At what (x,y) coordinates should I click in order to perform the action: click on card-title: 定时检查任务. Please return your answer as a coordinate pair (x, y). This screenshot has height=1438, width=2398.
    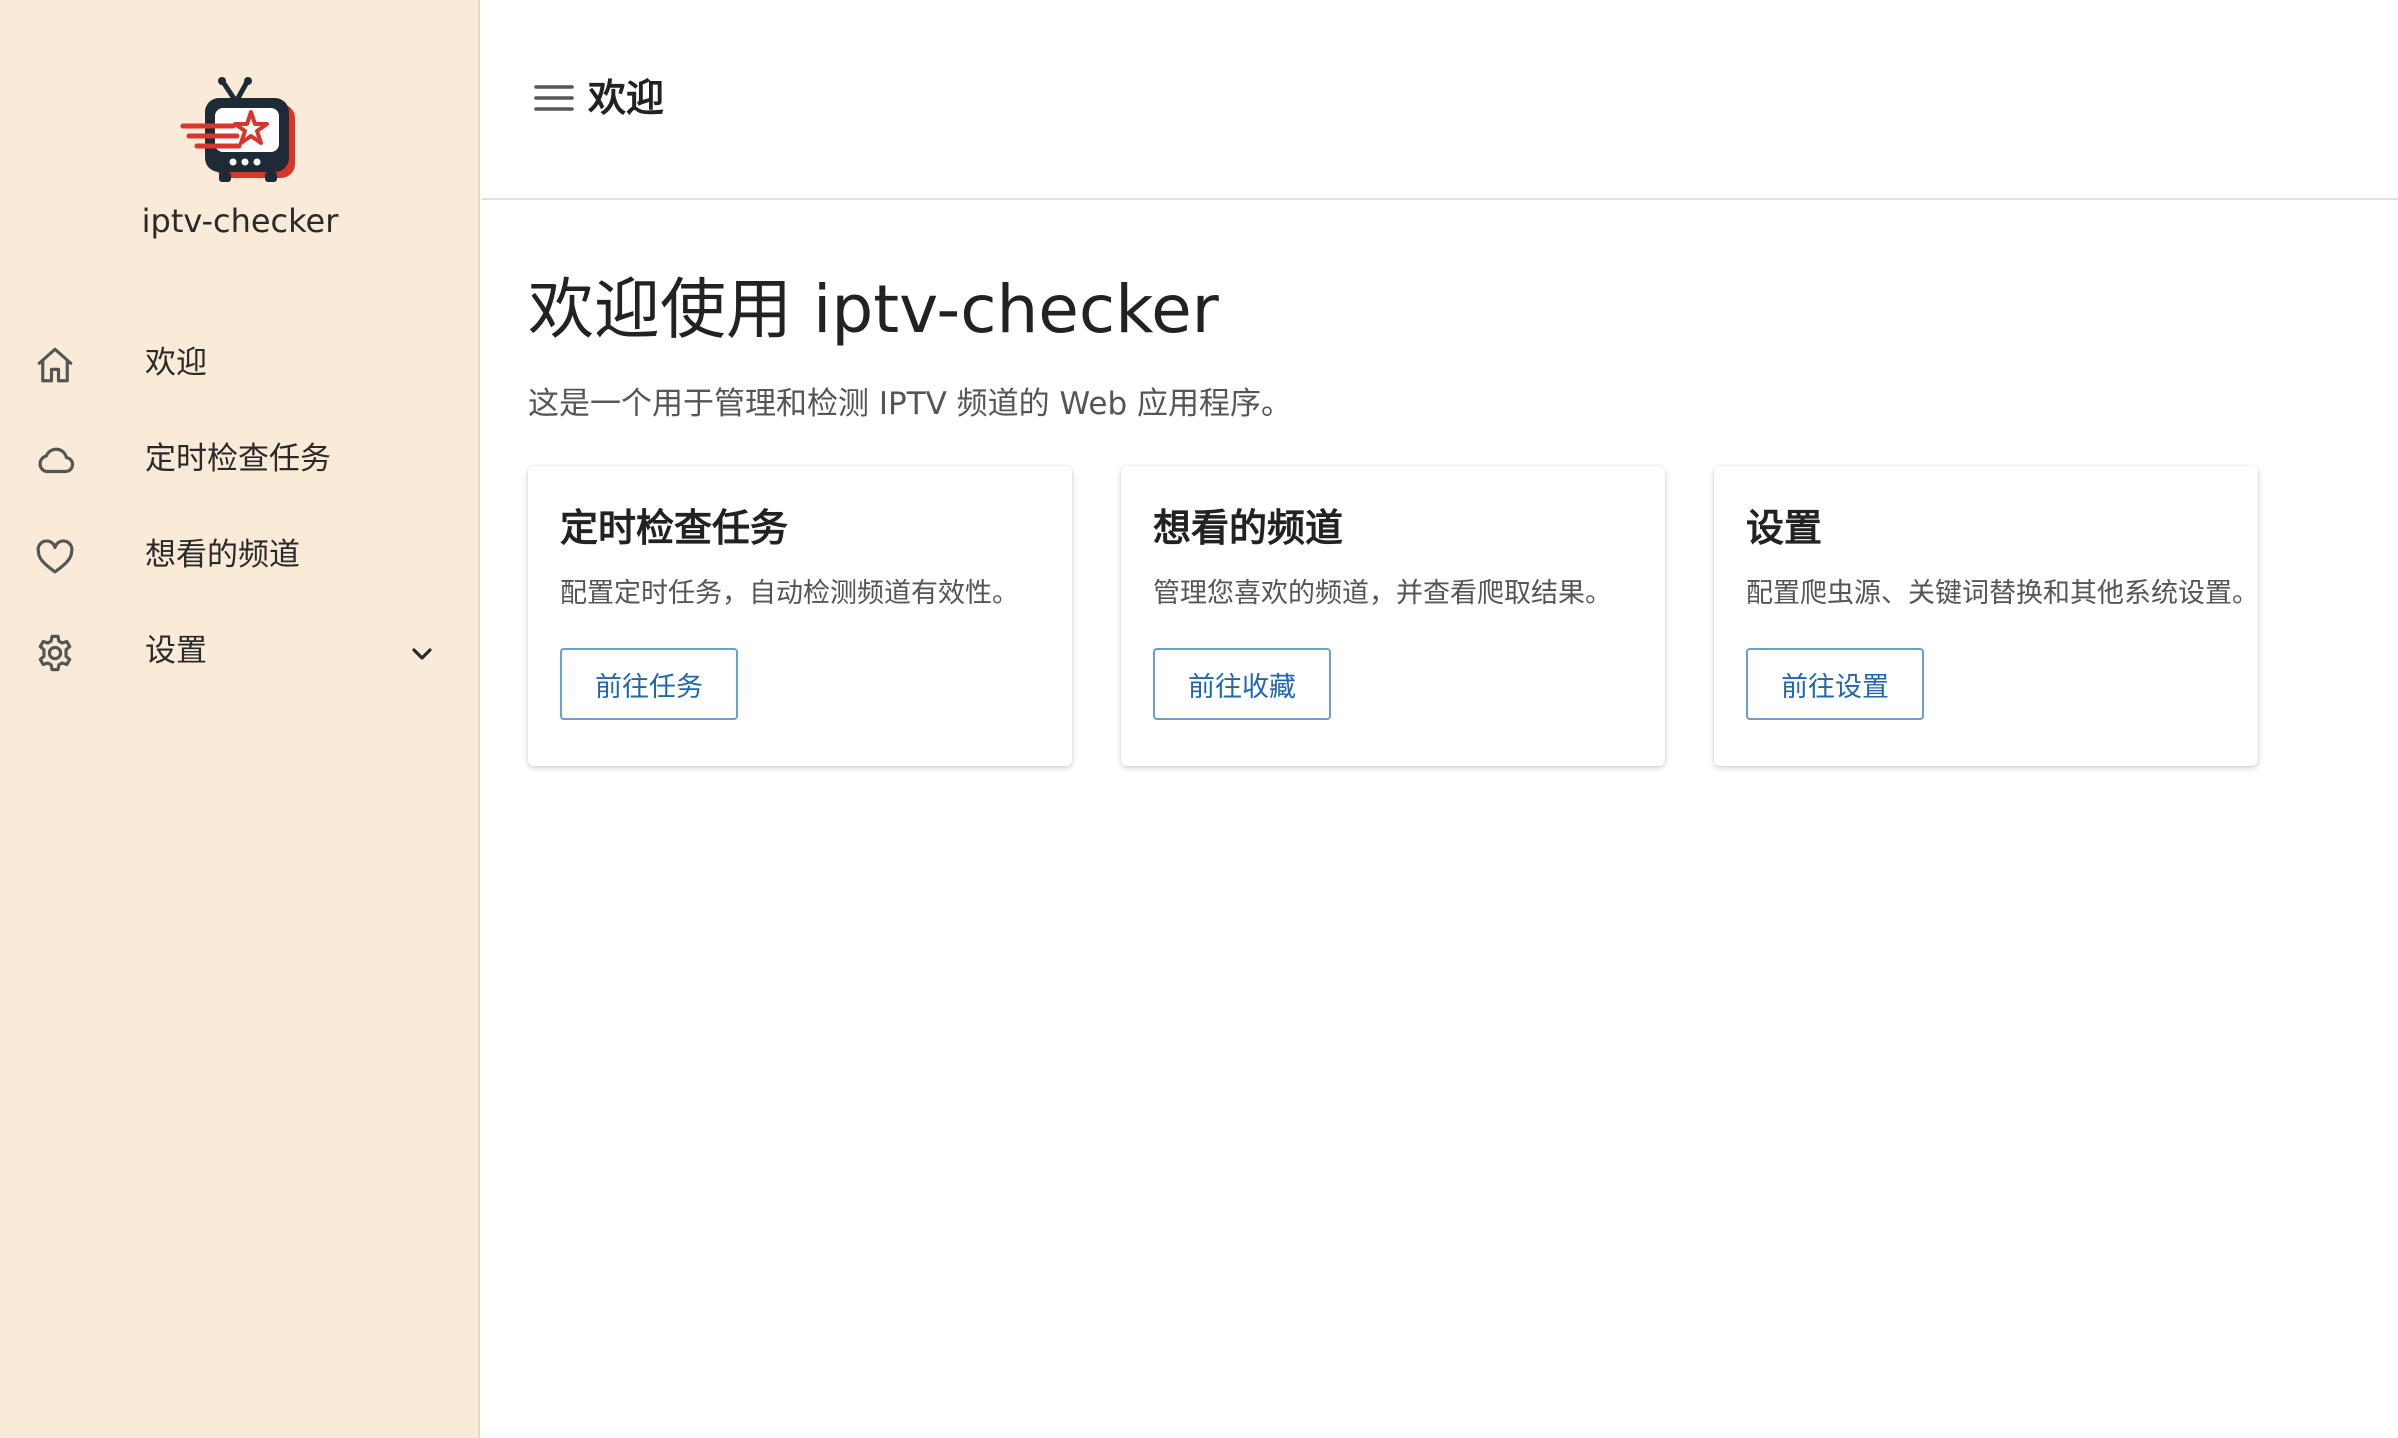
    Looking at the image, I should click on (674, 528).